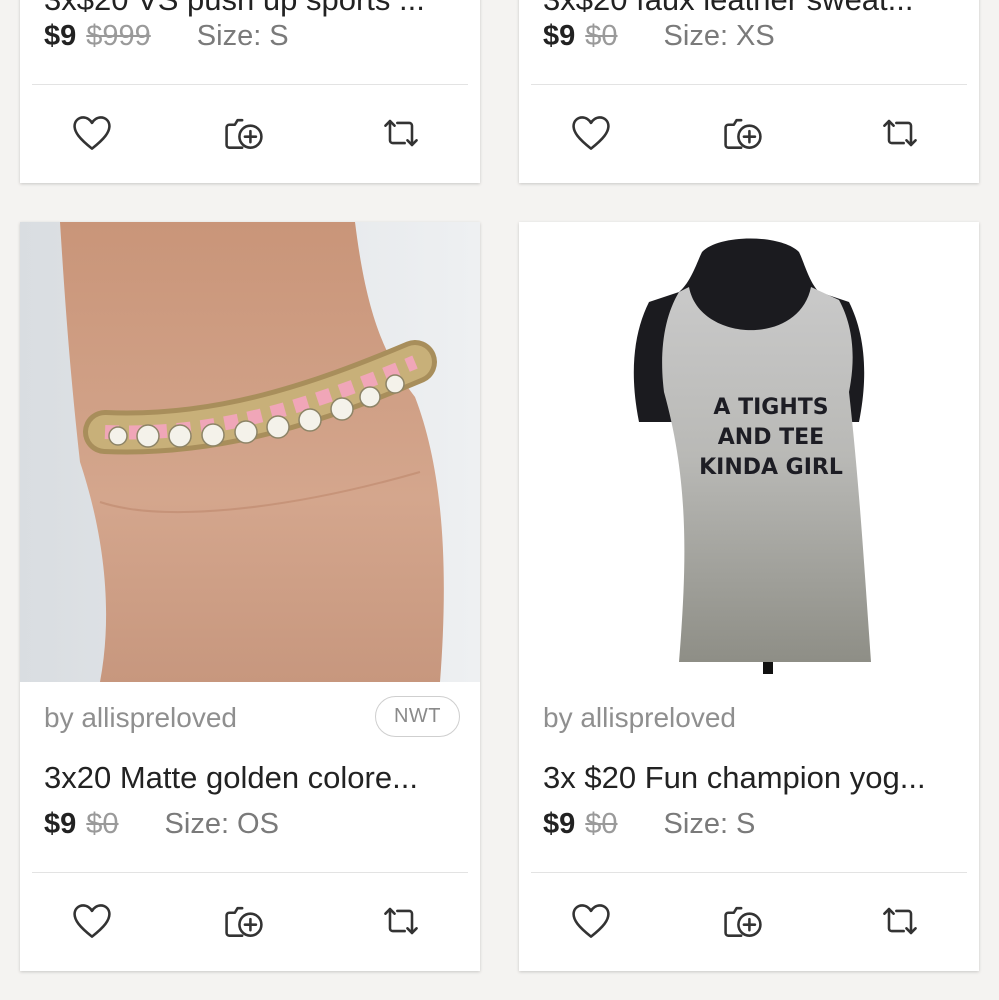  I want to click on shirt-print-line-1: A TIGHTS, so click(770, 407).